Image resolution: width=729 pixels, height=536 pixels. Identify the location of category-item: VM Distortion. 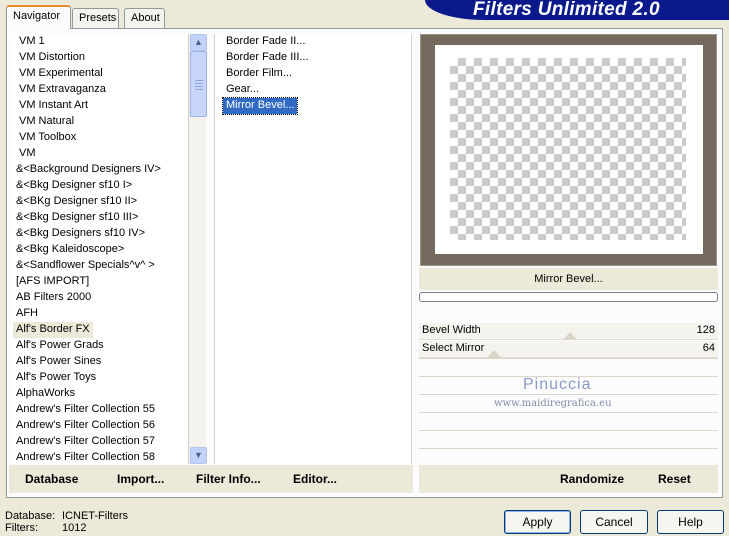
(52, 58).